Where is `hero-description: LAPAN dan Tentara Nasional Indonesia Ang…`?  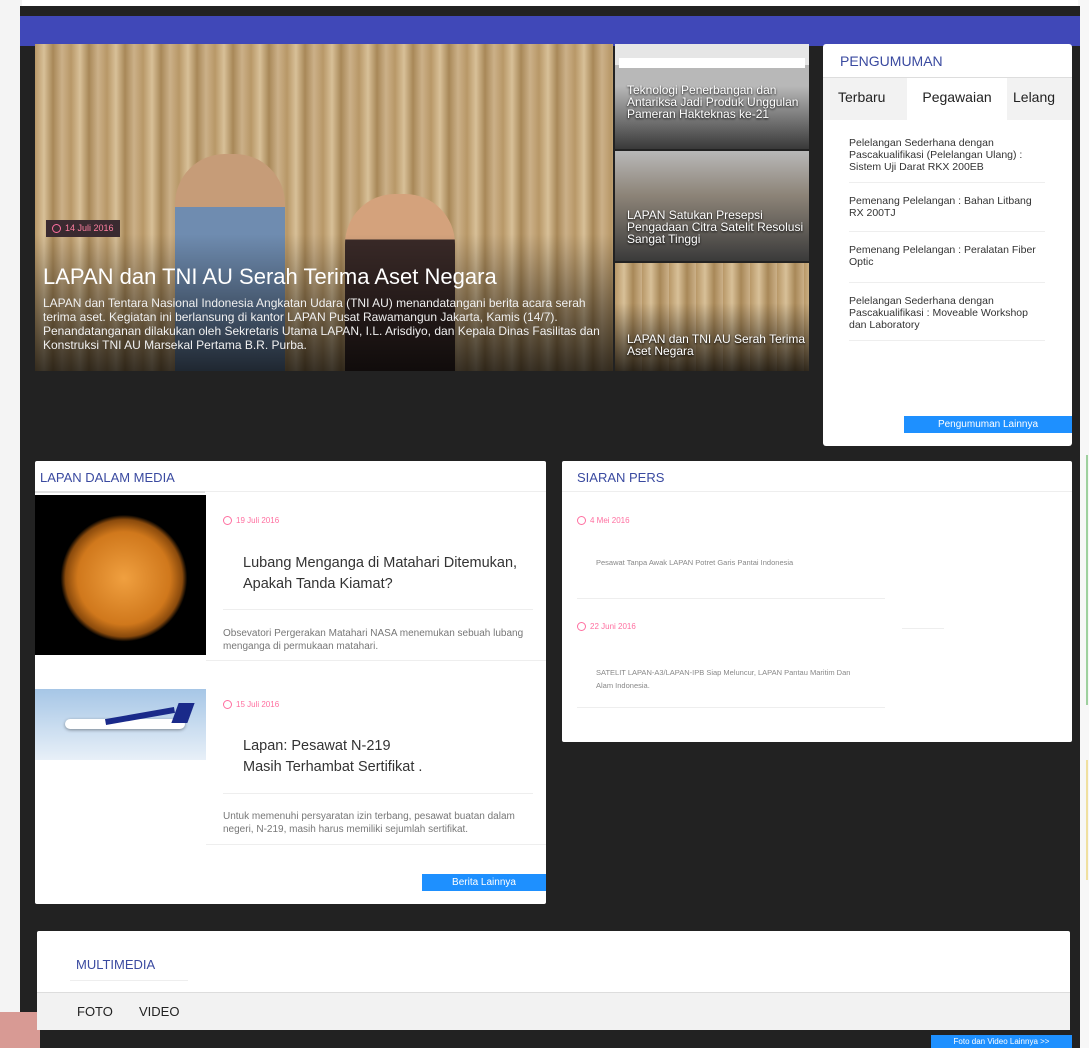
hero-description: LAPAN dan Tentara Nasional Indonesia Ang… is located at coordinates (321, 324).